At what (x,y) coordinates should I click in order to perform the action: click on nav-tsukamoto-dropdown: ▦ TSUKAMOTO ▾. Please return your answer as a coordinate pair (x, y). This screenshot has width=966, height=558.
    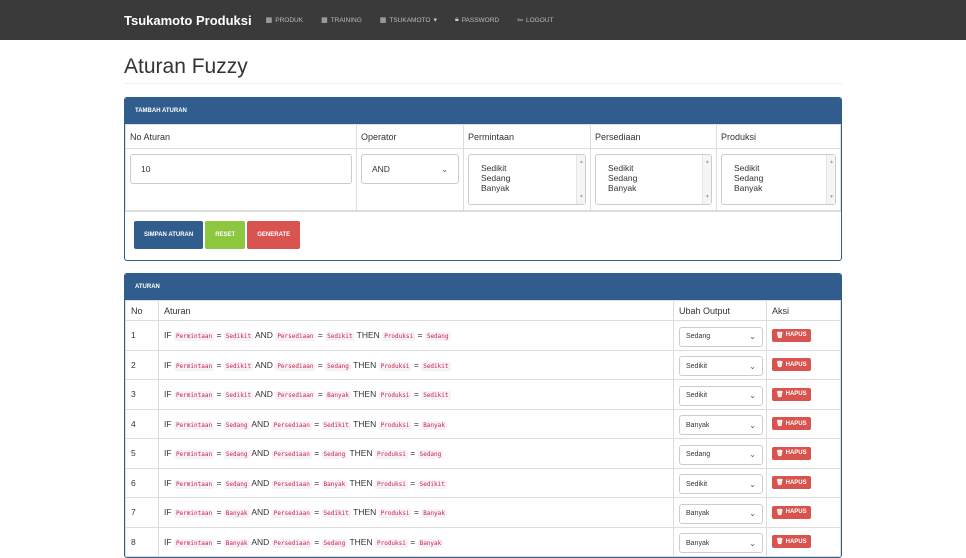
    Looking at the image, I should click on (408, 20).